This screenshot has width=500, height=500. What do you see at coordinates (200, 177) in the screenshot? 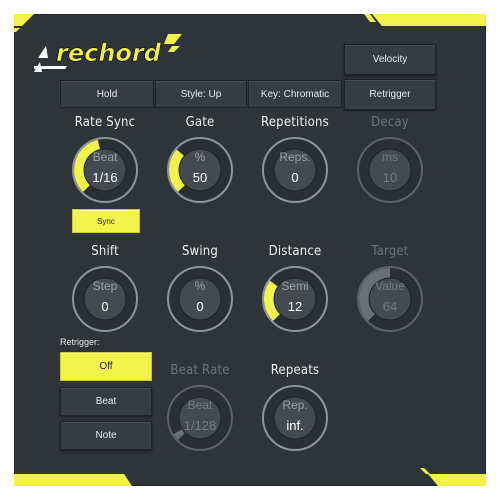
I see `gate-value: 50` at bounding box center [200, 177].